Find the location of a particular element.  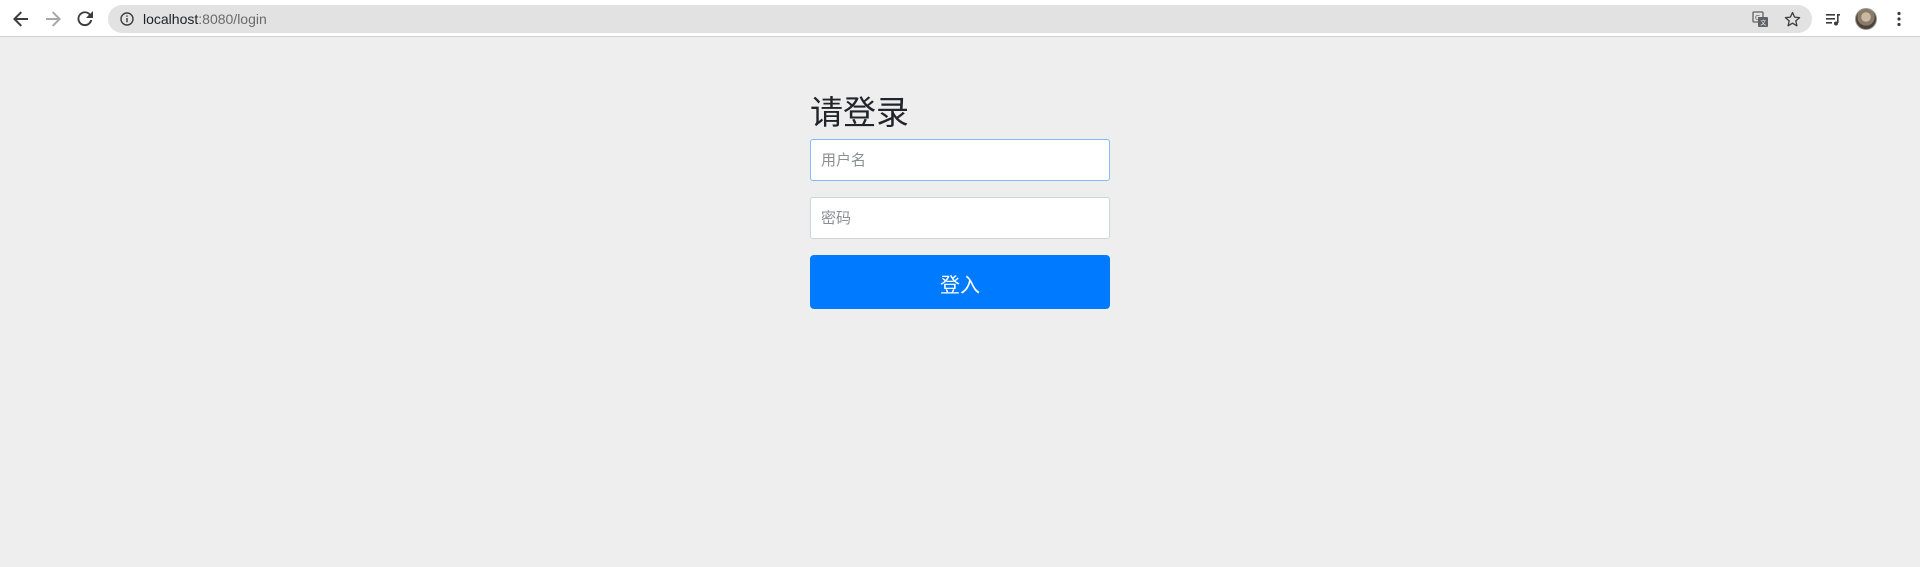

reload-button is located at coordinates (85, 19).